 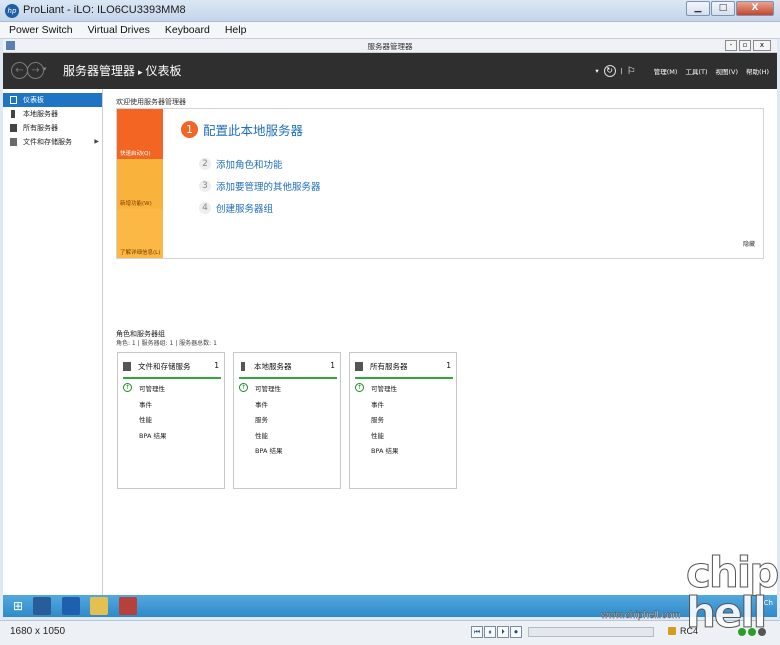 What do you see at coordinates (260, 186) in the screenshot?
I see `step-add-servers: 3 添加要管理的其他服务器` at bounding box center [260, 186].